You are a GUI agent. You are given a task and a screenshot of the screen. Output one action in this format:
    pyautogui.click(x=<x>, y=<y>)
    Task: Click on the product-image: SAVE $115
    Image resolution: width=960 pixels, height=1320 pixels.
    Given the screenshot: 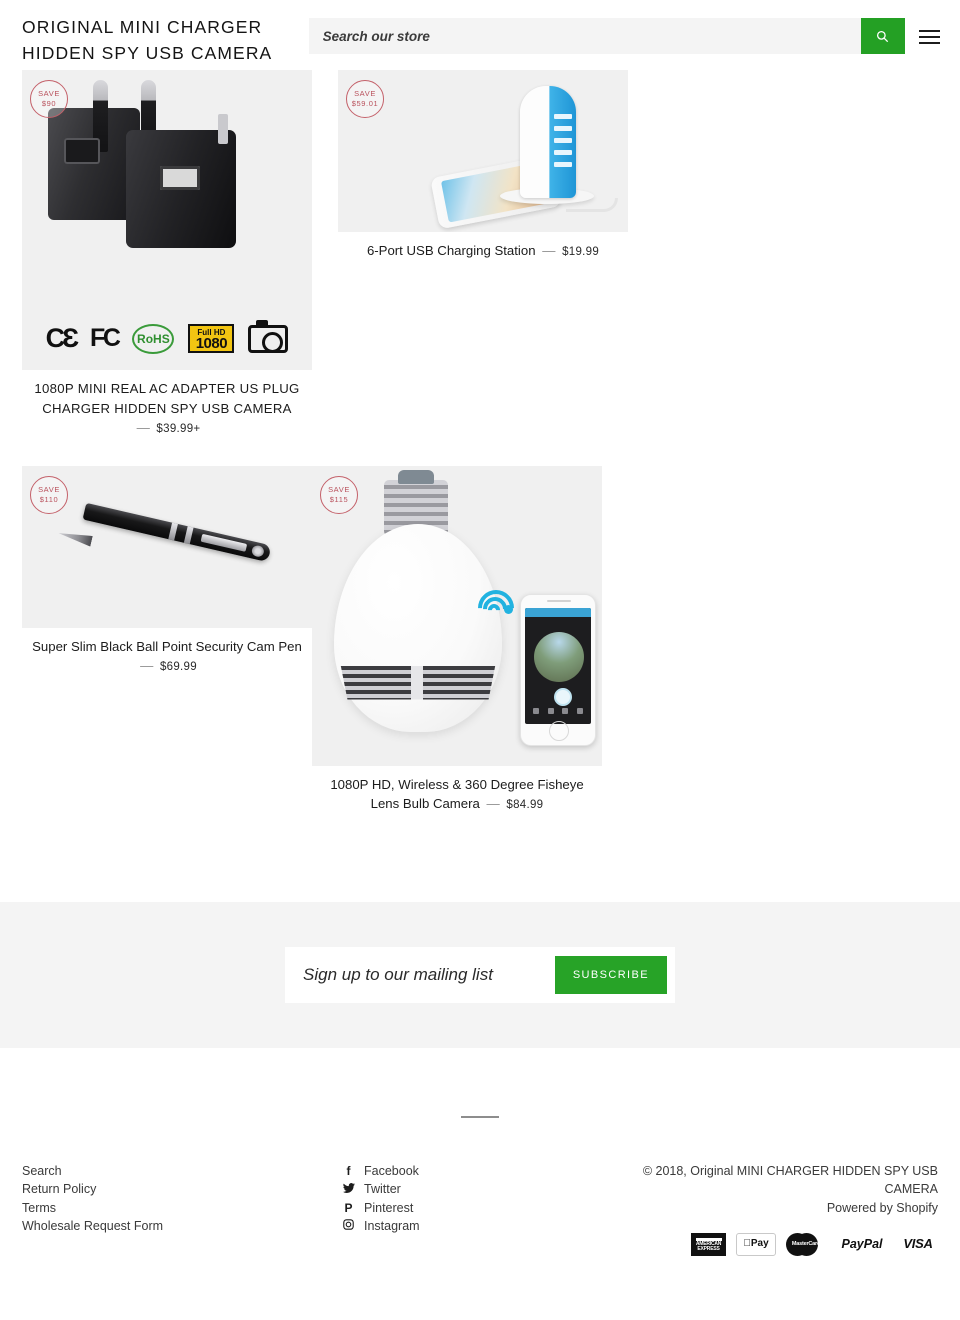 What is the action you would take?
    pyautogui.click(x=457, y=615)
    